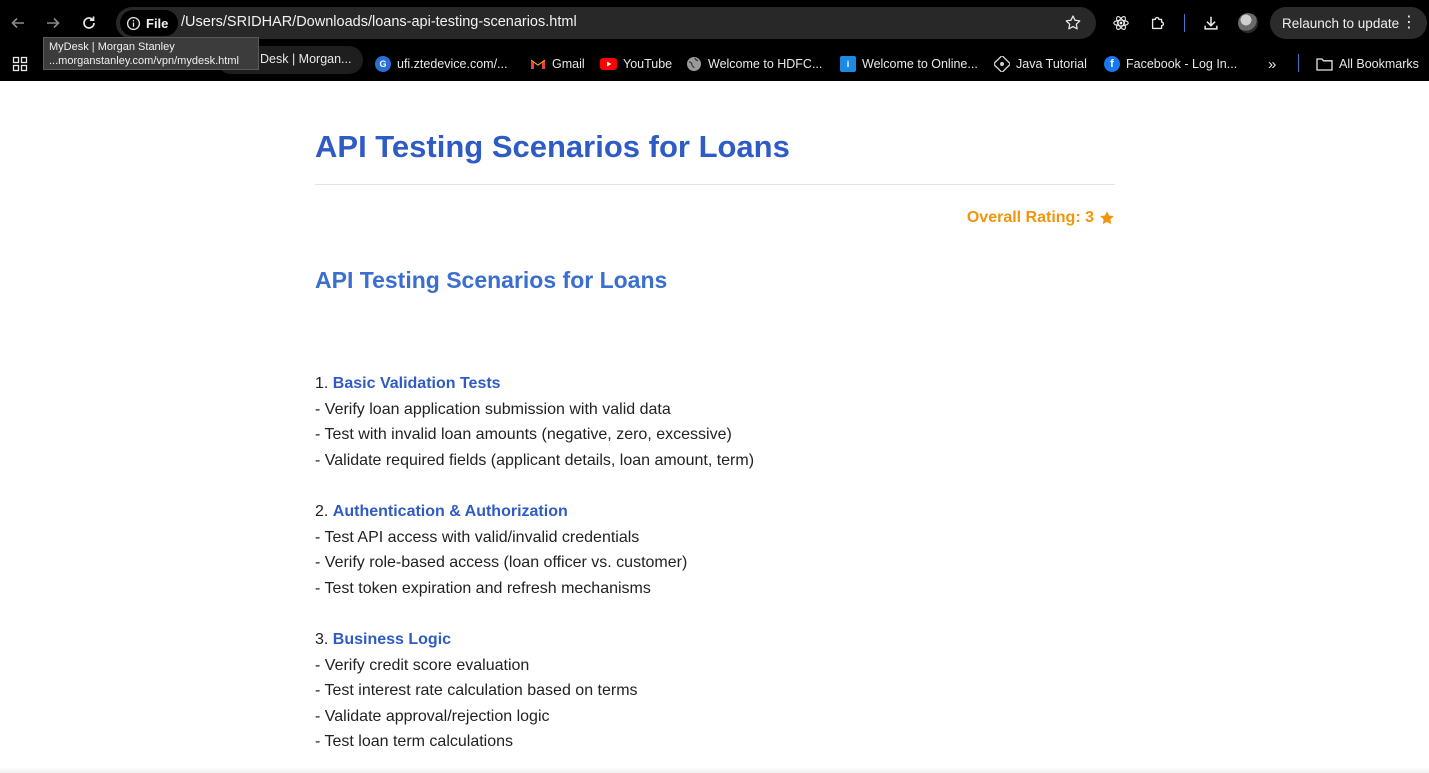 The width and height of the screenshot is (1429, 773). I want to click on bookmarks-overflow-button: », so click(1272, 64).